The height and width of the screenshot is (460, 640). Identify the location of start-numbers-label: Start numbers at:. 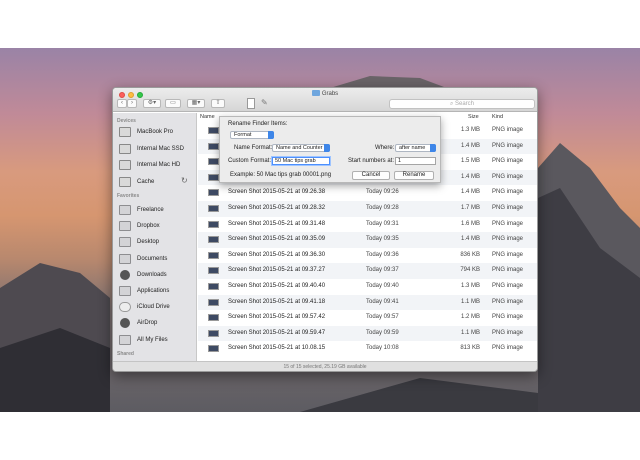
(371, 161).